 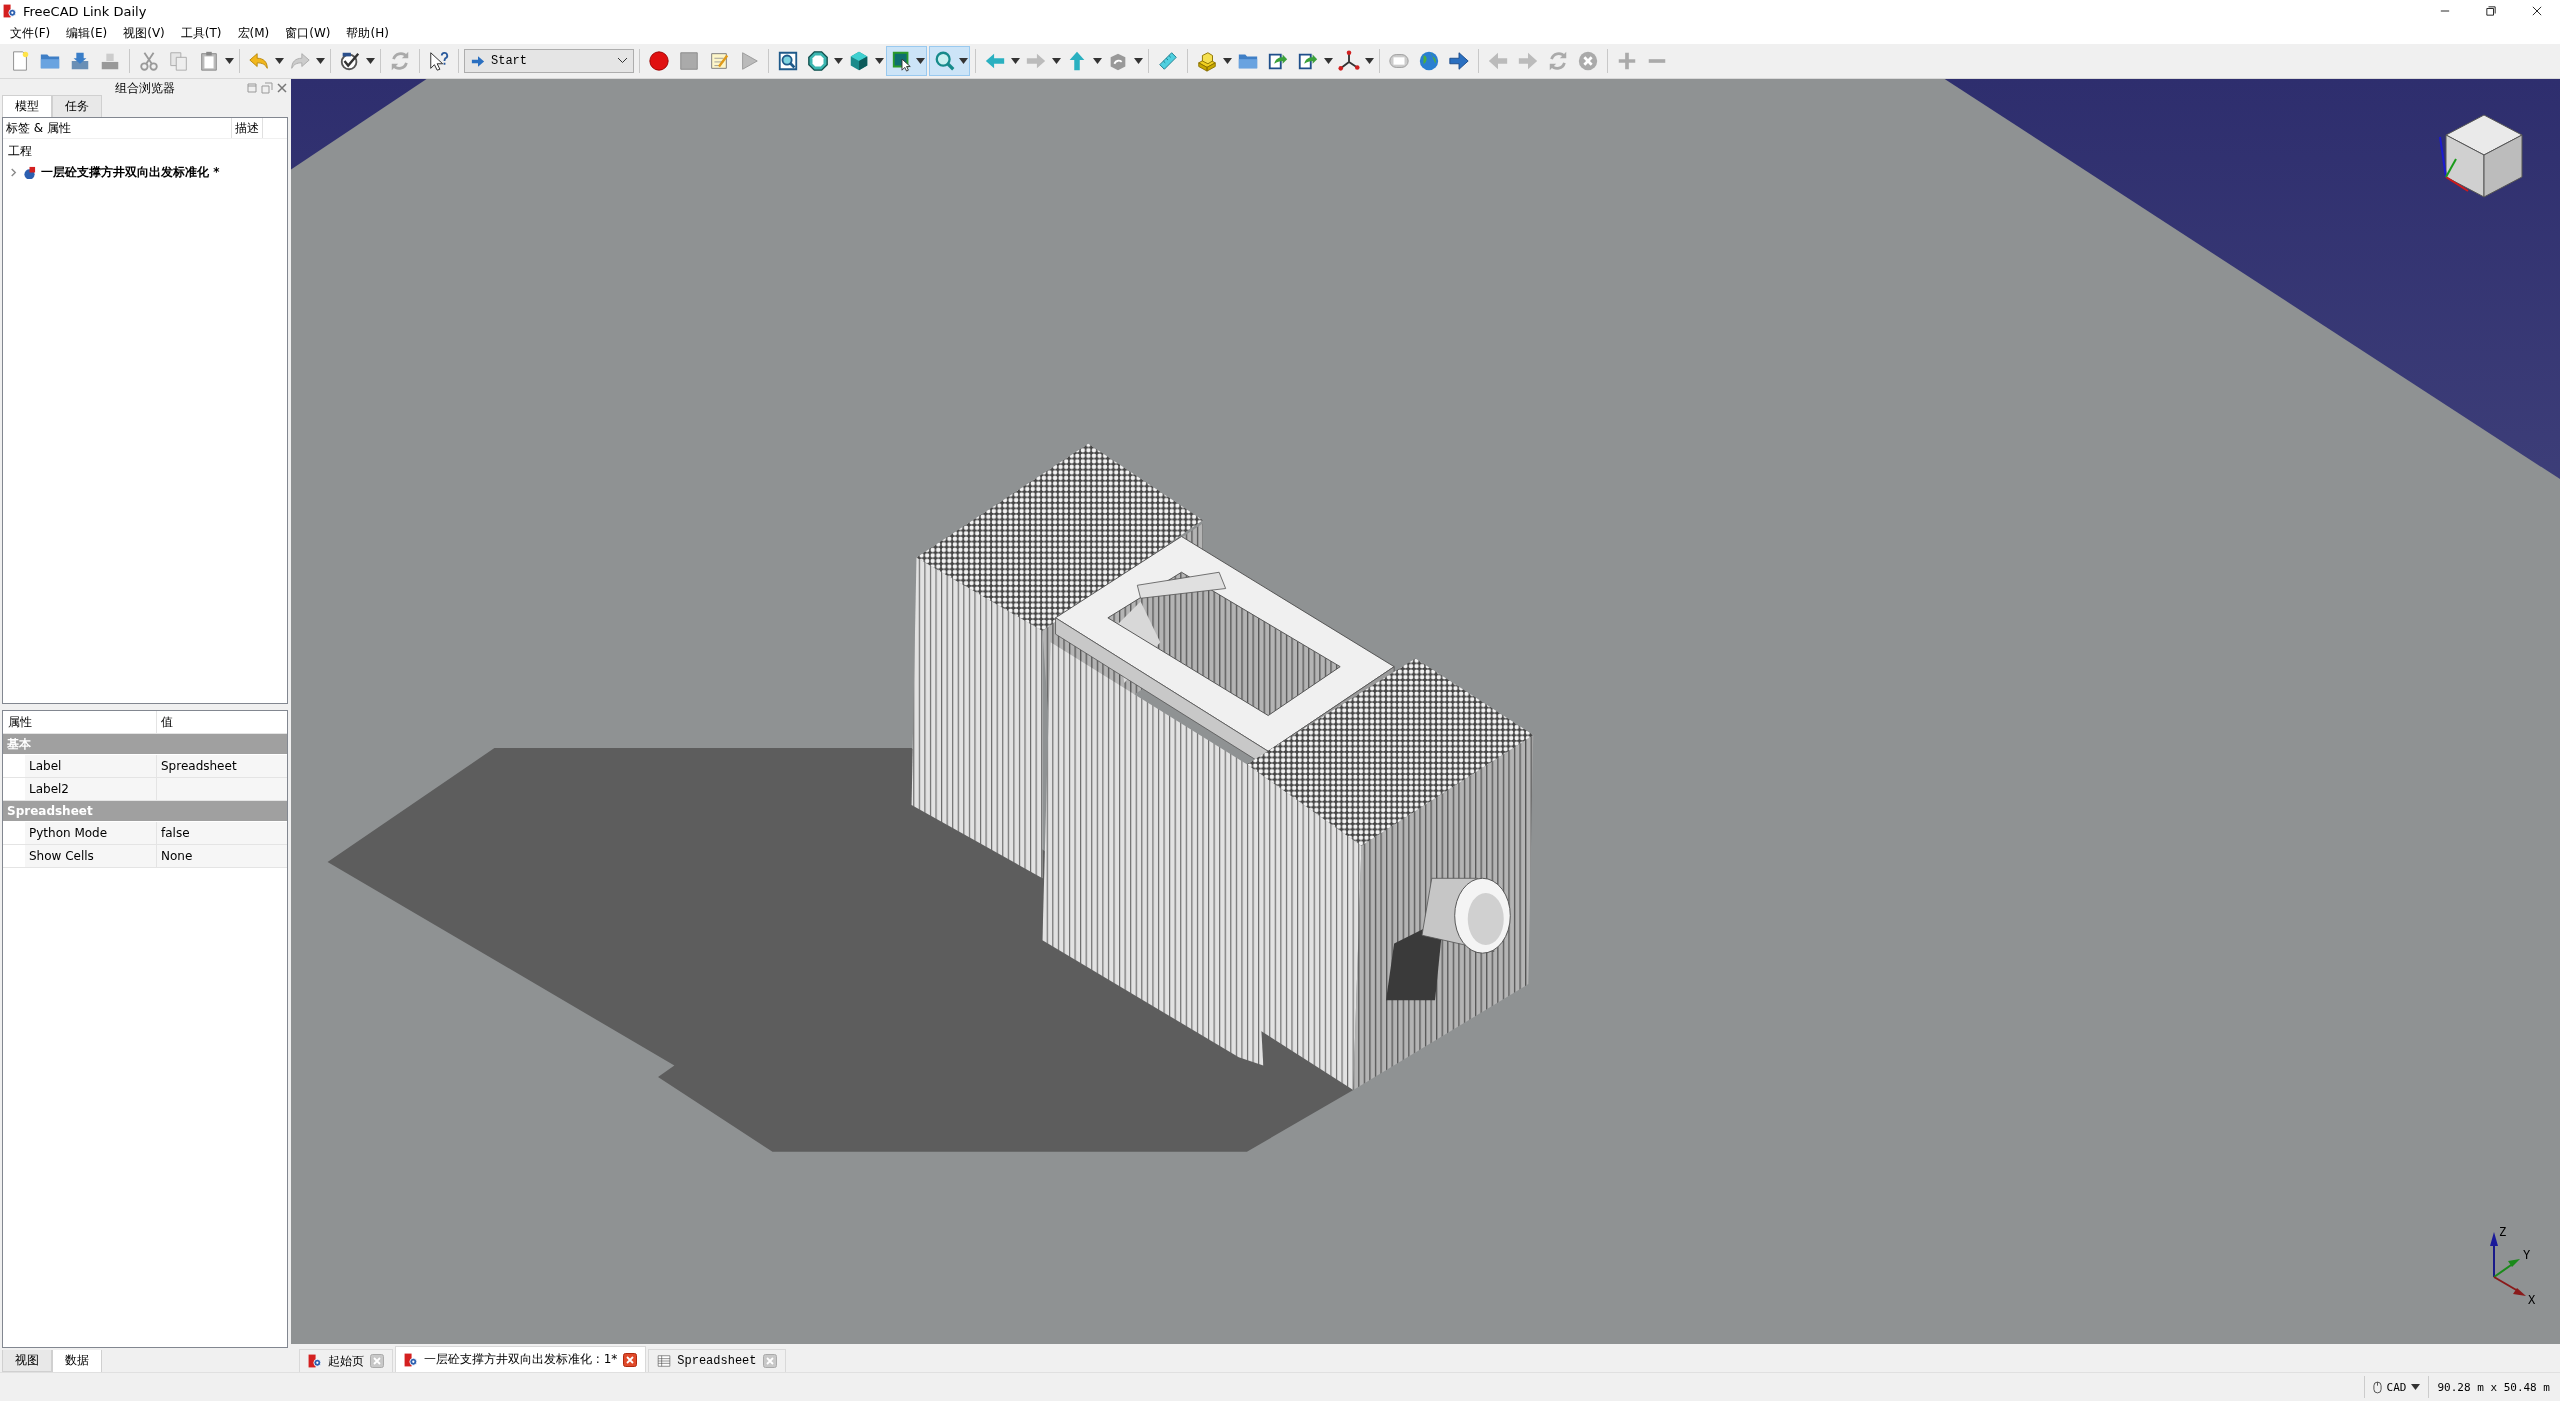 I want to click on paste-icon, so click(x=209, y=61).